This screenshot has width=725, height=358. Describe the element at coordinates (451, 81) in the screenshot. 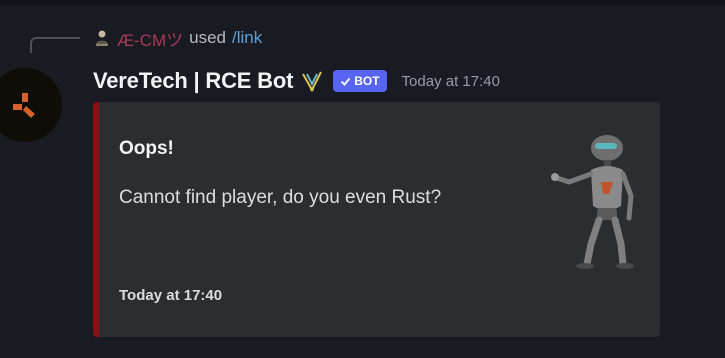

I see `message-timestamp: Today at 17:40` at that location.